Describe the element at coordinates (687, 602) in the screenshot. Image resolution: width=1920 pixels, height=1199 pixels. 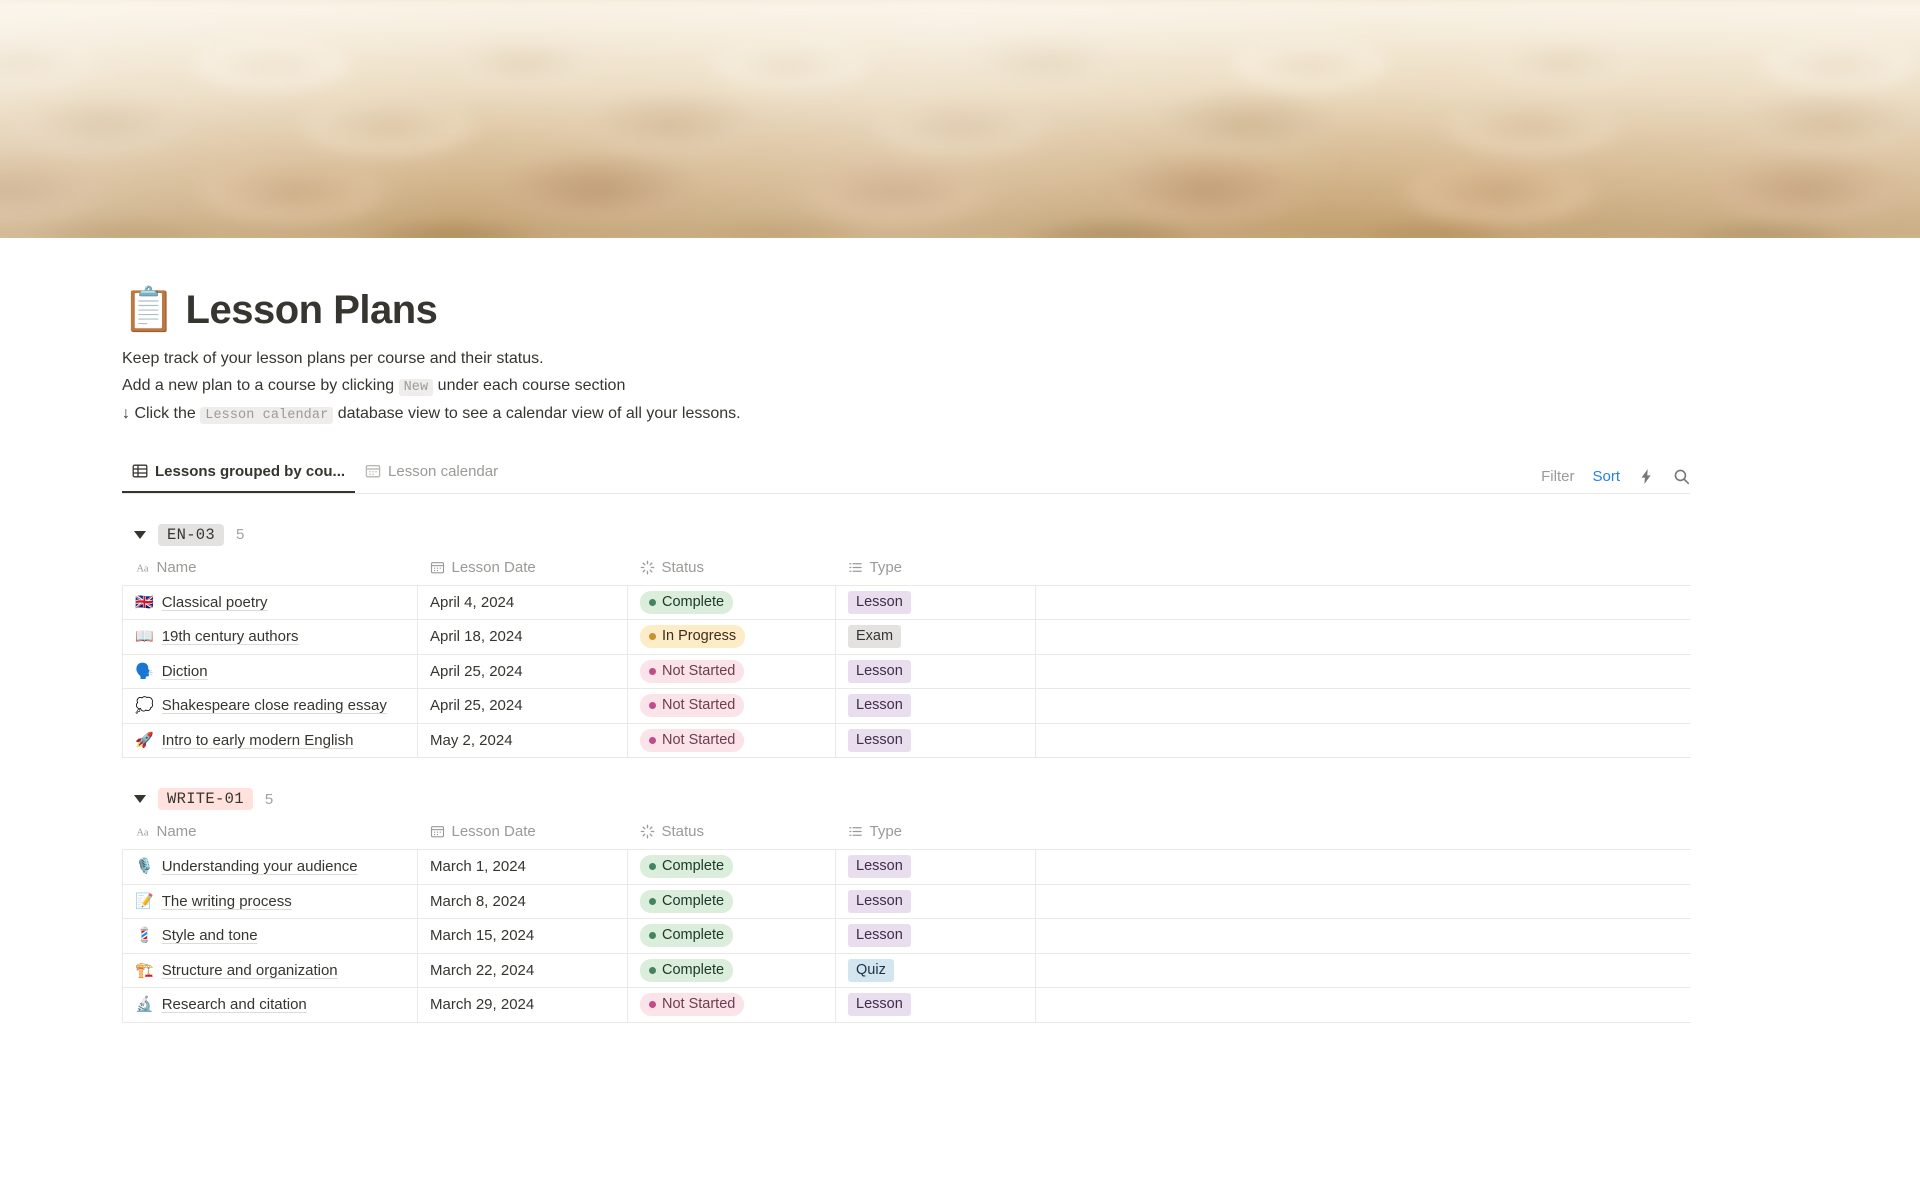
I see `status-badge: Complete` at that location.